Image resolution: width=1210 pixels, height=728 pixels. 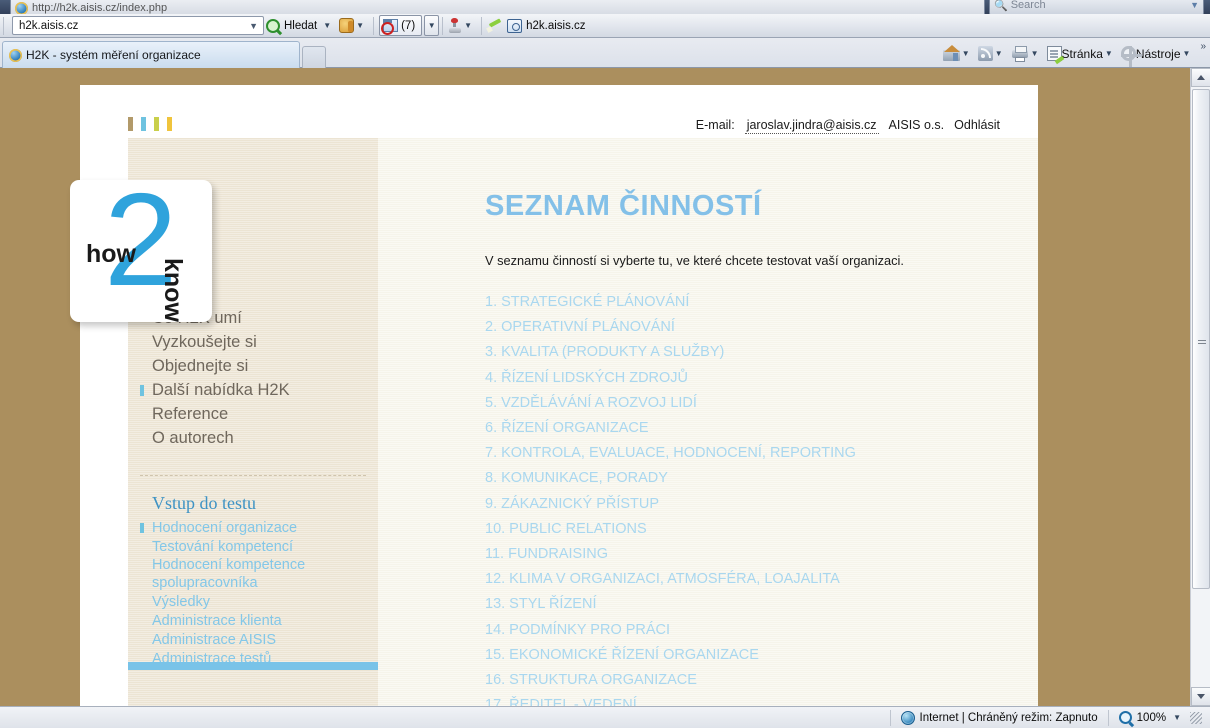 What do you see at coordinates (482, 25) in the screenshot?
I see `toolbar-divider` at bounding box center [482, 25].